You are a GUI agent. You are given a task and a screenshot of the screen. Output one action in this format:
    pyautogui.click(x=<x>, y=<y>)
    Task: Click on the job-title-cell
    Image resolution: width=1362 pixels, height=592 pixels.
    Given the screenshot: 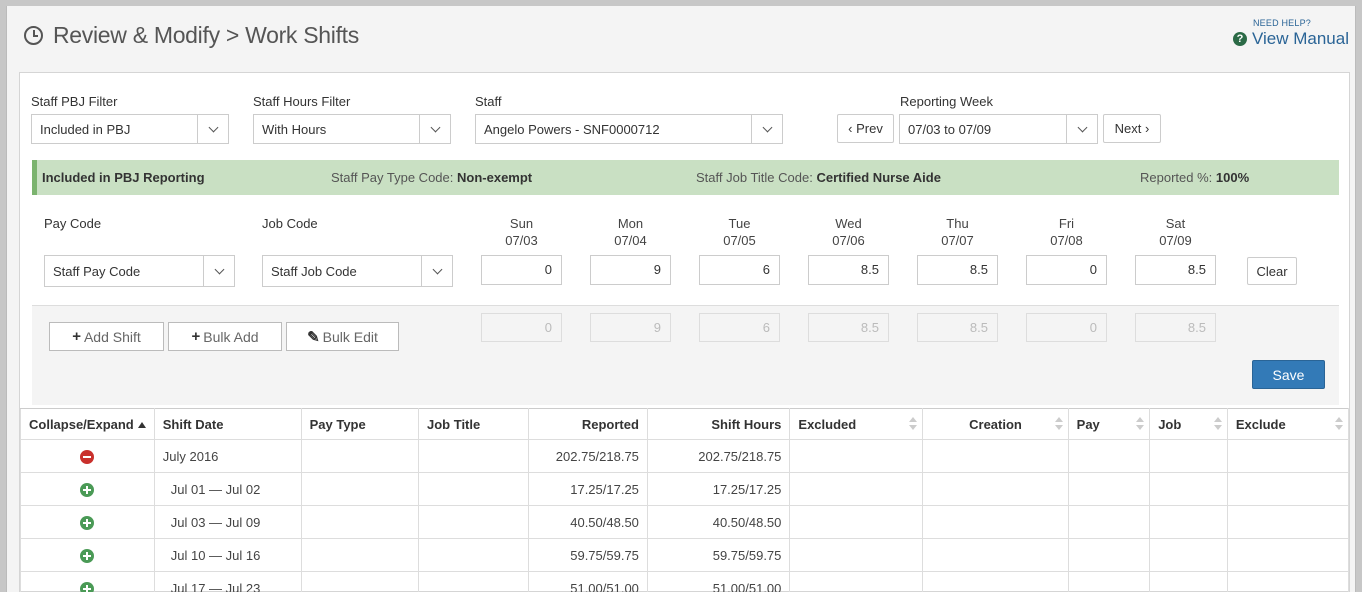 What is the action you would take?
    pyautogui.click(x=473, y=581)
    